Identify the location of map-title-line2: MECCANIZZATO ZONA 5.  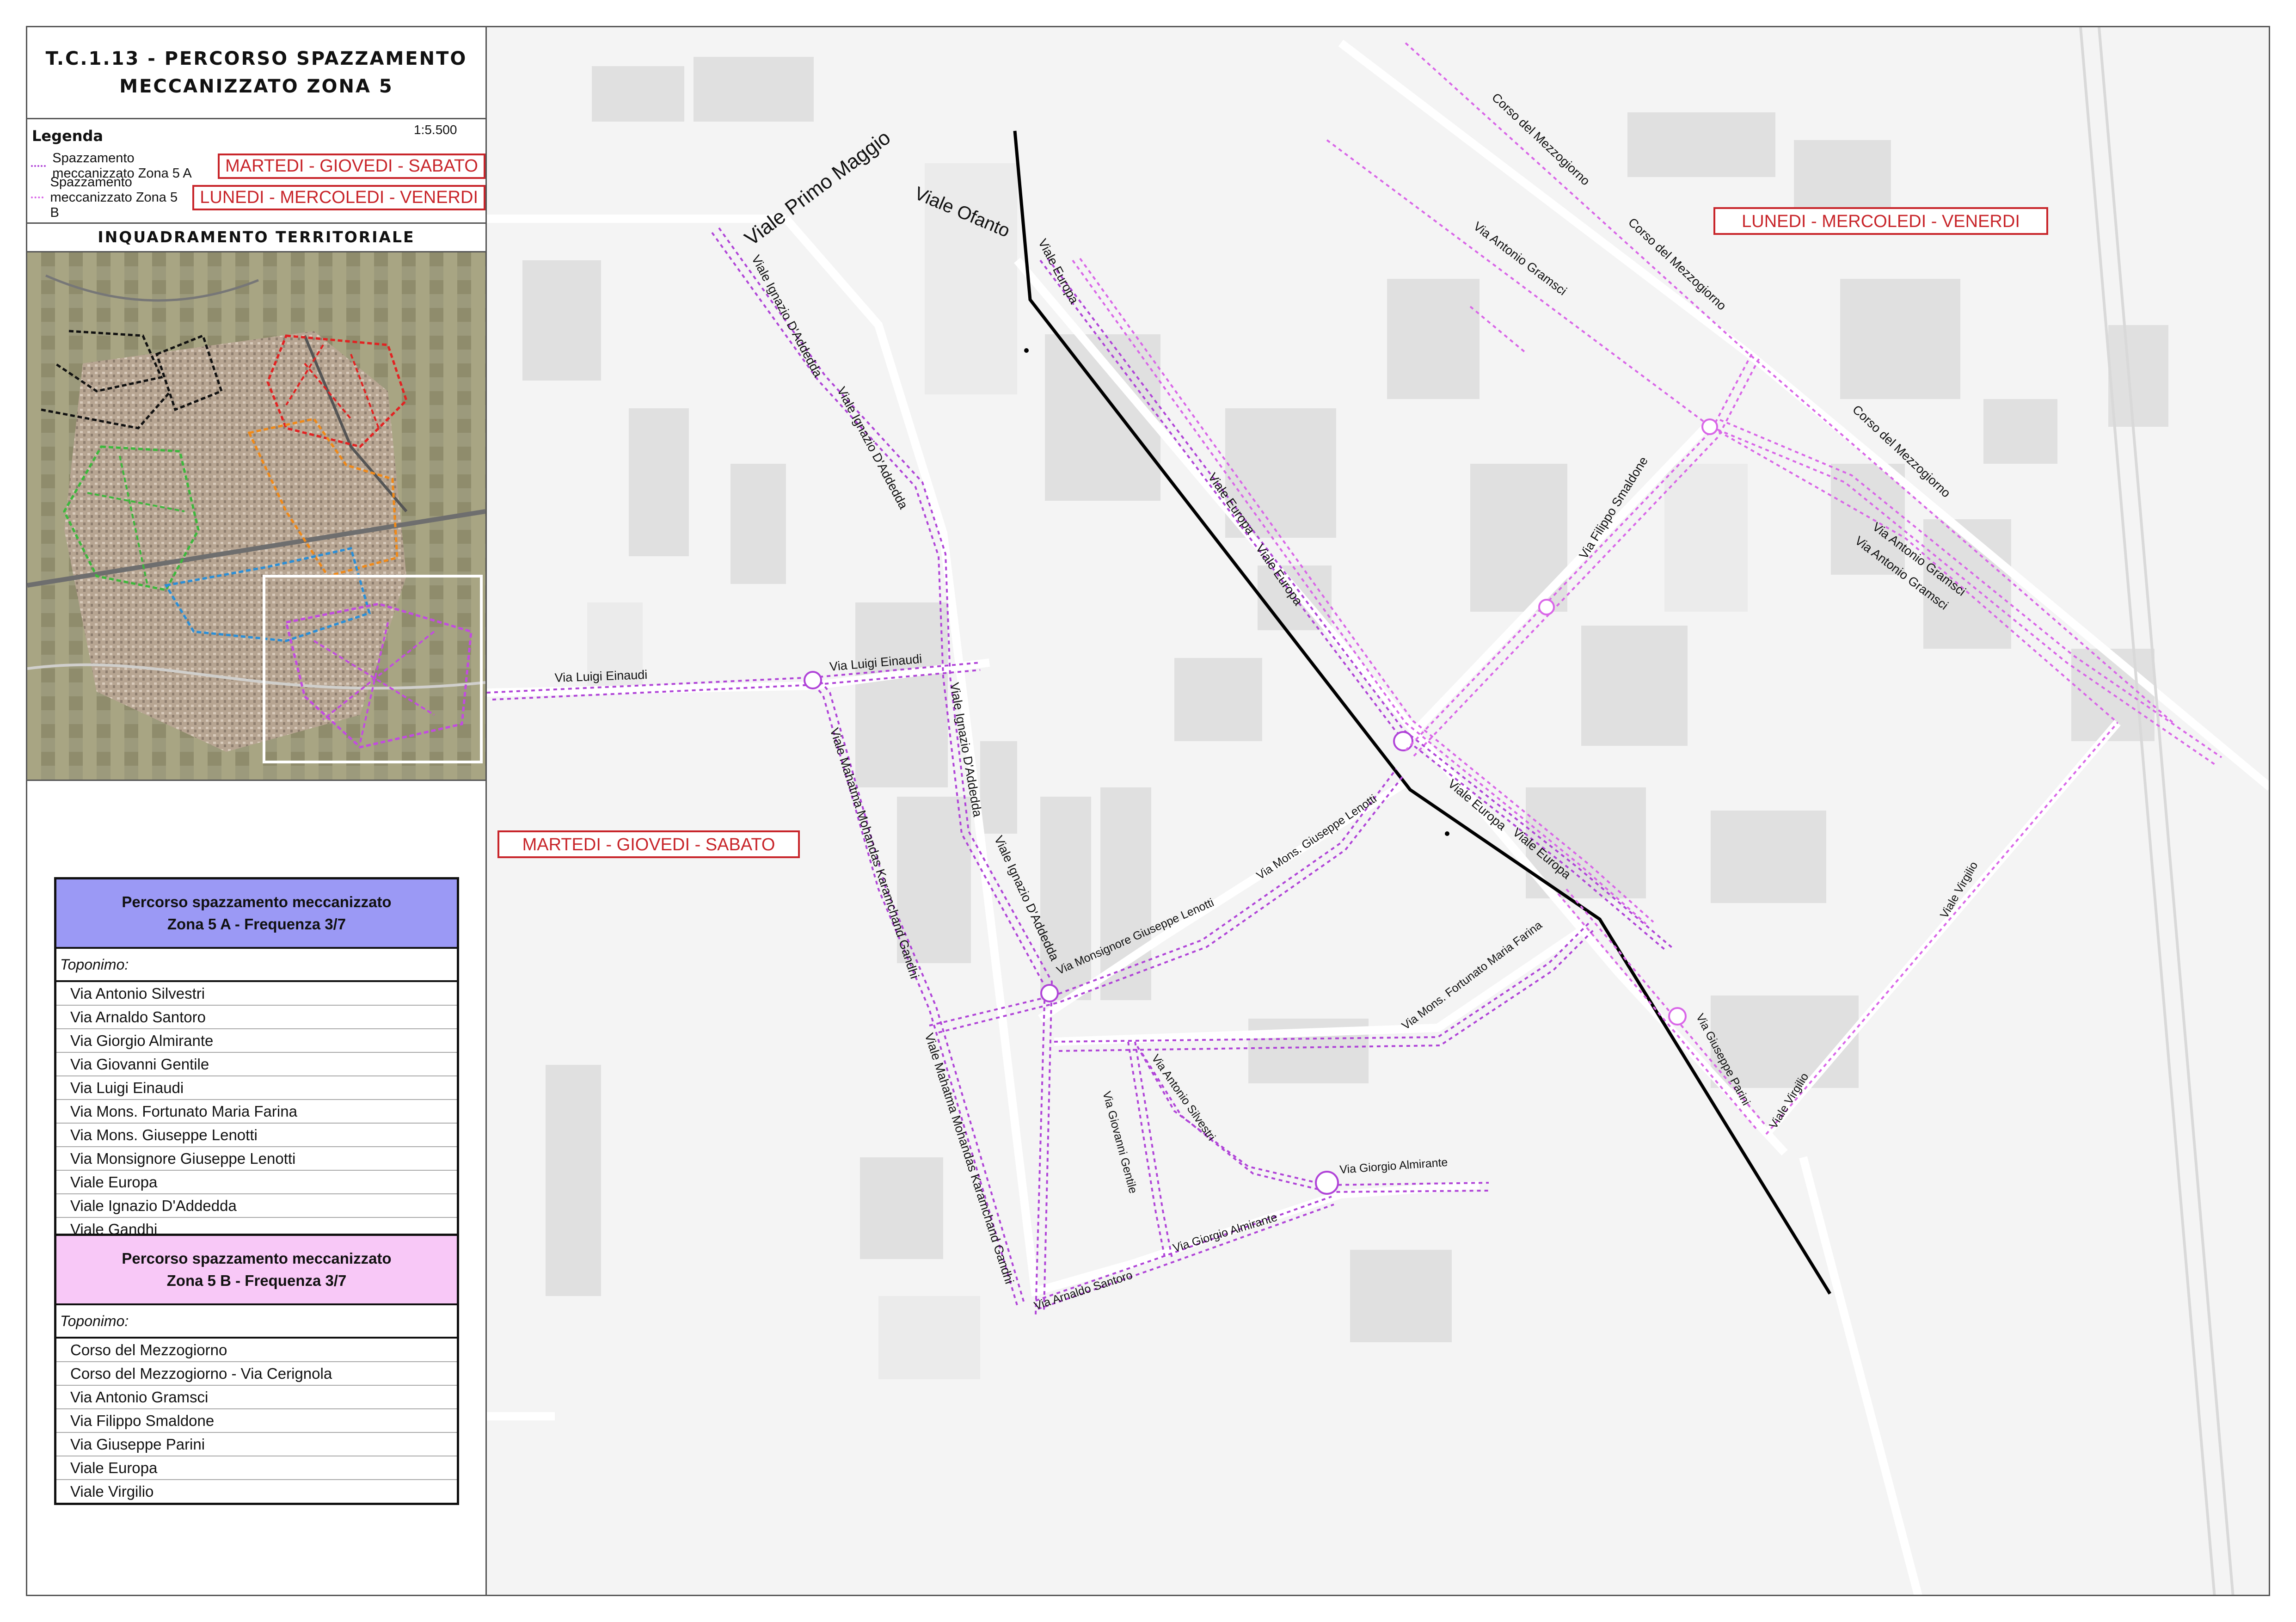
(256, 86).